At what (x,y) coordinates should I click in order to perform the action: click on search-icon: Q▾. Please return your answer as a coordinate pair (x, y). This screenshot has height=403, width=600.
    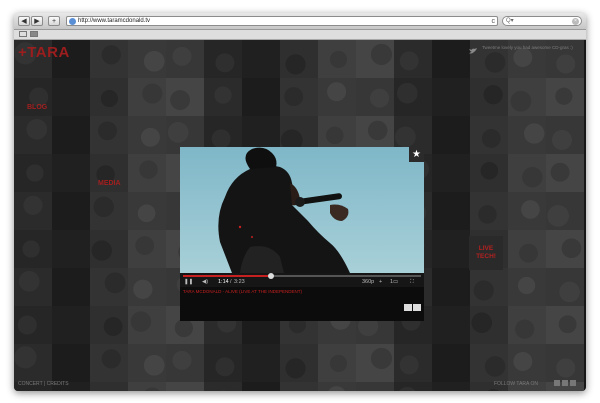
    Looking at the image, I should click on (510, 21).